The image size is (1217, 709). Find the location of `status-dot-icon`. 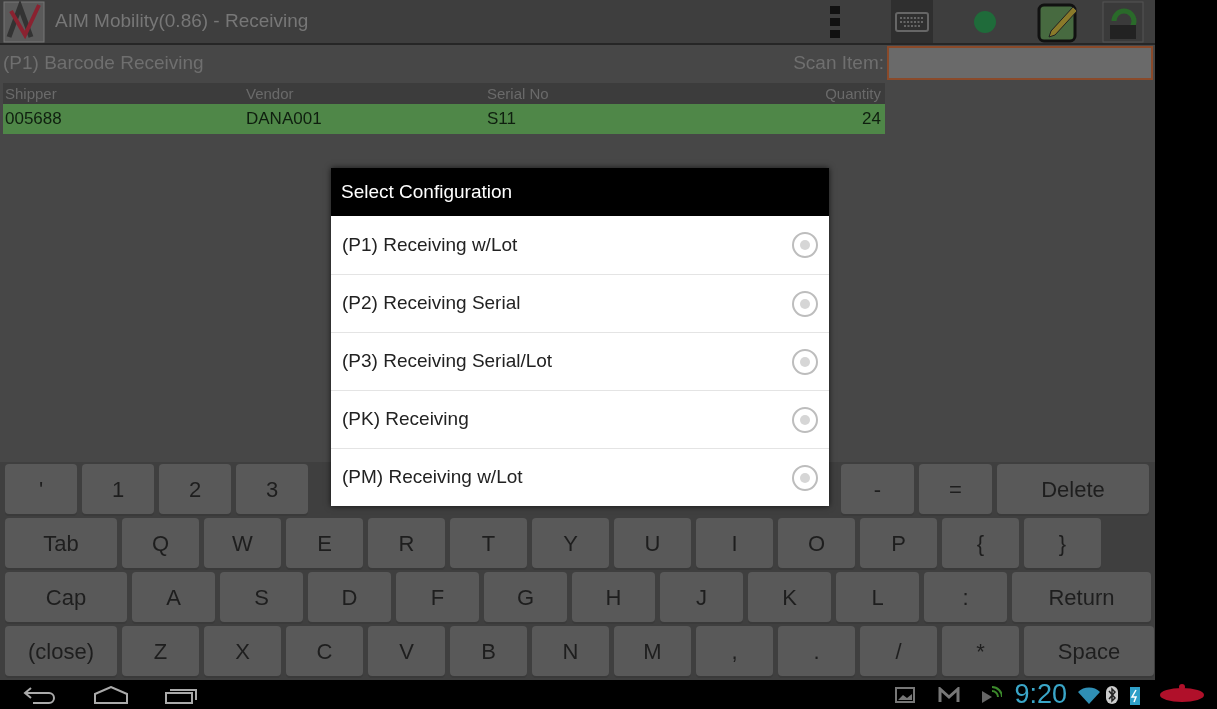

status-dot-icon is located at coordinates (985, 21).